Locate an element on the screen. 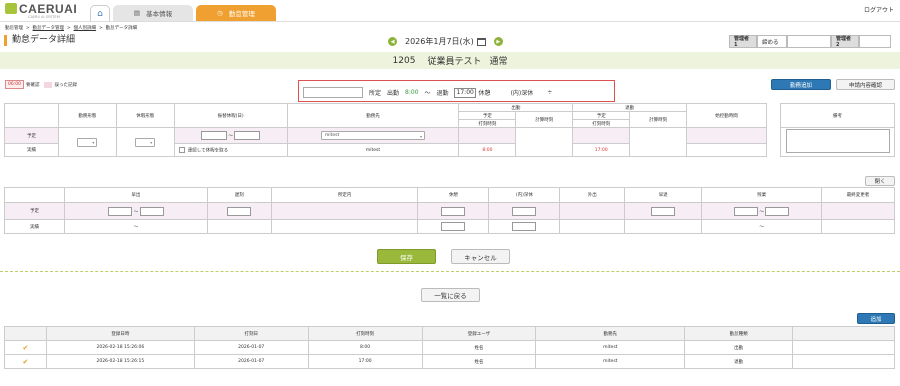 The height and width of the screenshot is (386, 900). naishinya-actual-input is located at coordinates (524, 226).